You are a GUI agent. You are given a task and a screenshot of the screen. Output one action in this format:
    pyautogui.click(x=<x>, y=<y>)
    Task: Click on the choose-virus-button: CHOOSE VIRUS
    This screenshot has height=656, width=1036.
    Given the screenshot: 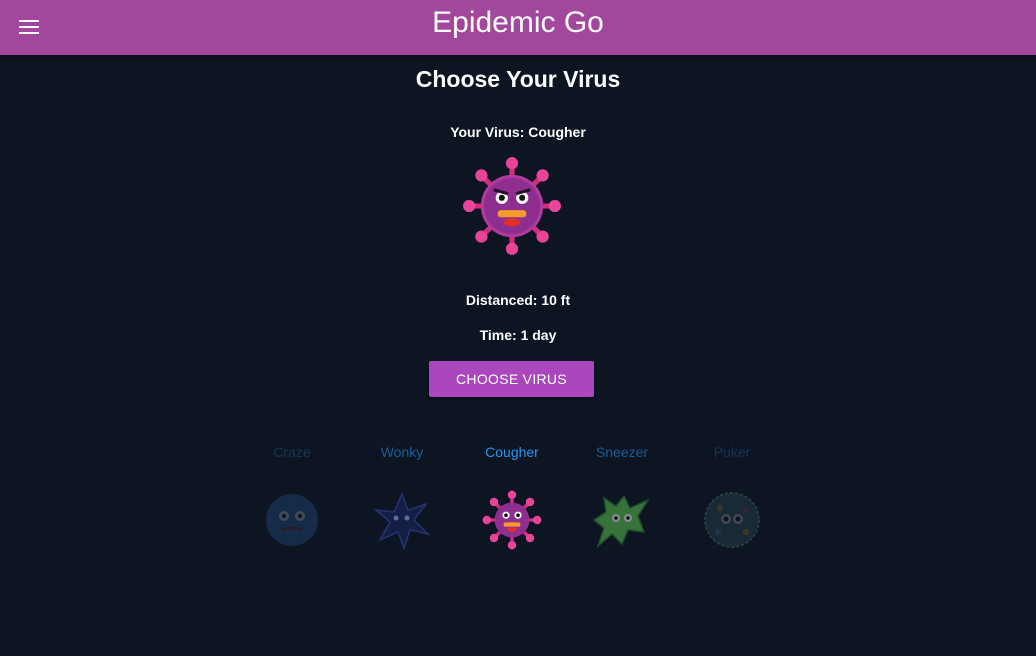 What is the action you would take?
    pyautogui.click(x=511, y=379)
    